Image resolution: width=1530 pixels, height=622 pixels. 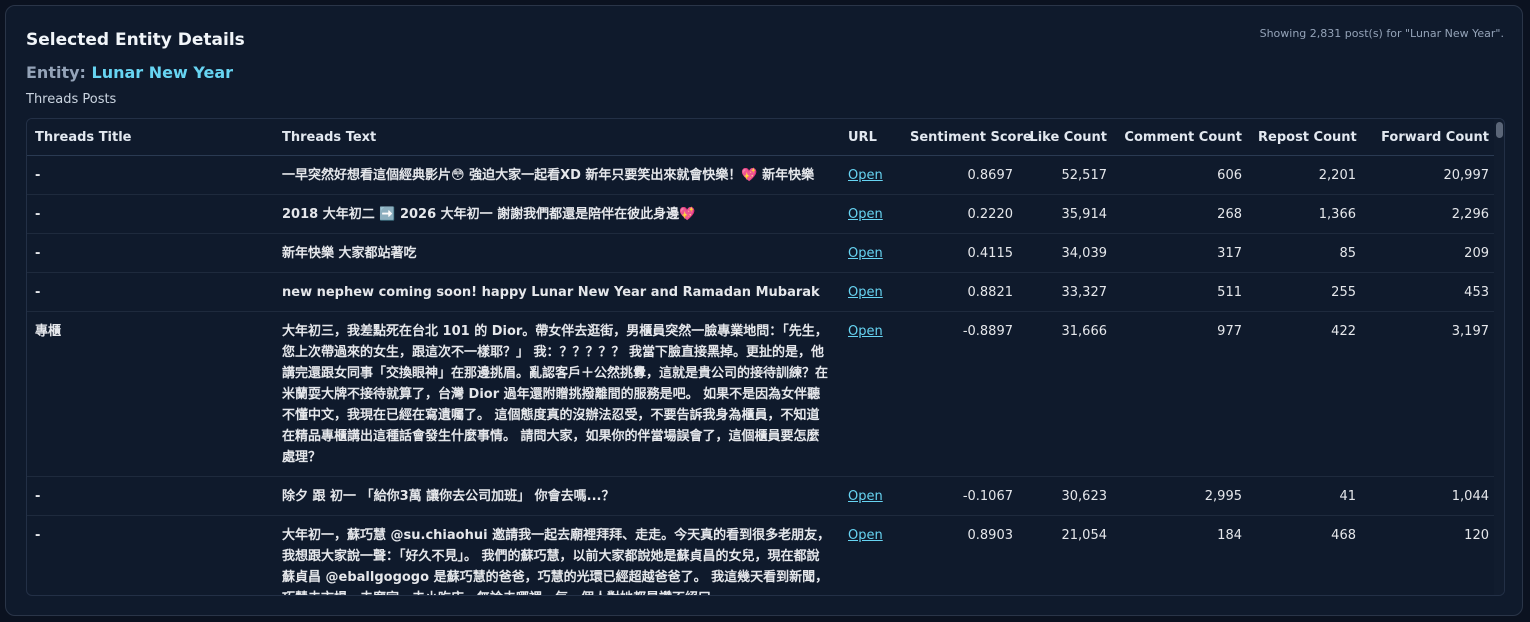 I want to click on forward-count: 3,197, so click(x=1430, y=394).